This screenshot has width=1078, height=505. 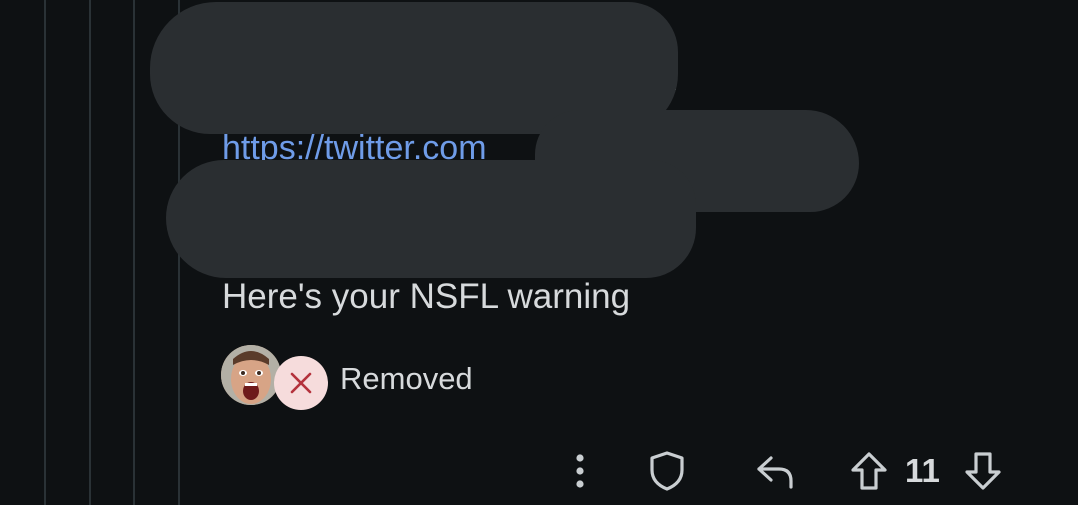 What do you see at coordinates (922, 470) in the screenshot?
I see `vote-score: 11` at bounding box center [922, 470].